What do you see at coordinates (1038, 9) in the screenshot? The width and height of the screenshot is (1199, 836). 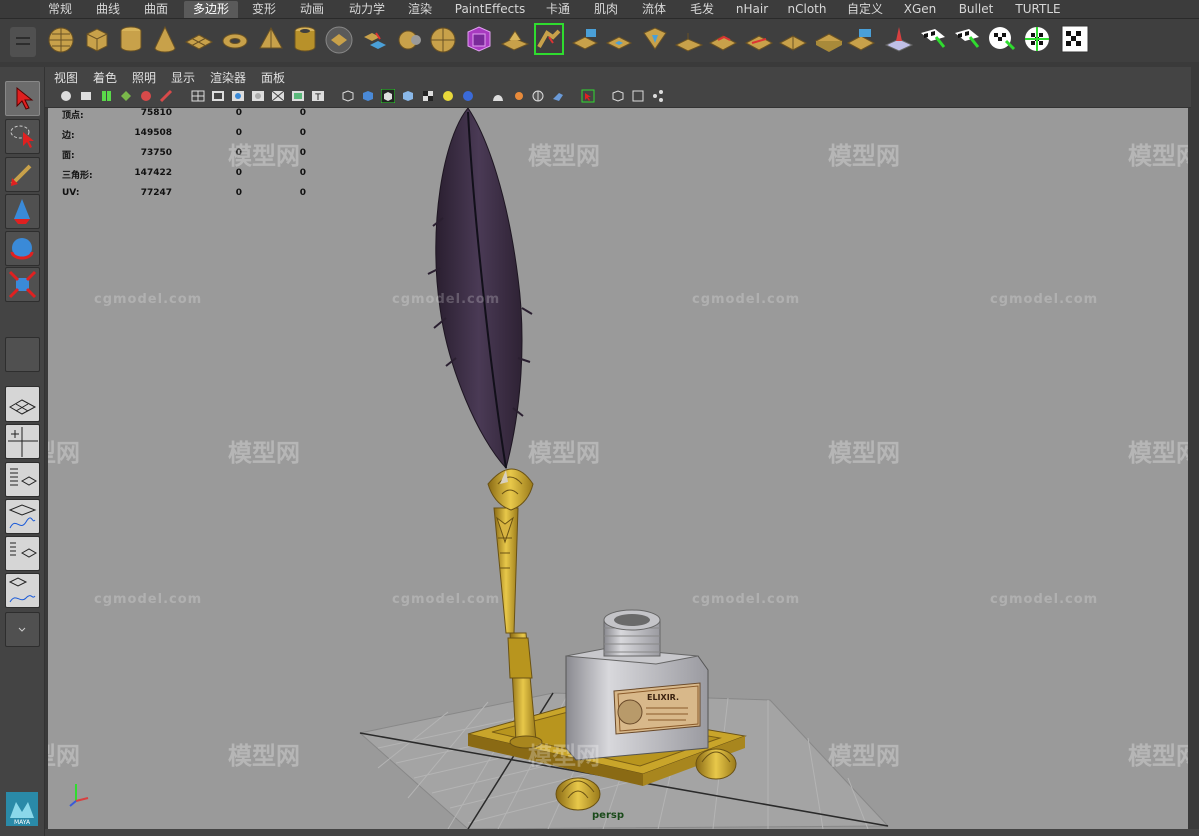 I see `tab-turtle: TURTLE` at bounding box center [1038, 9].